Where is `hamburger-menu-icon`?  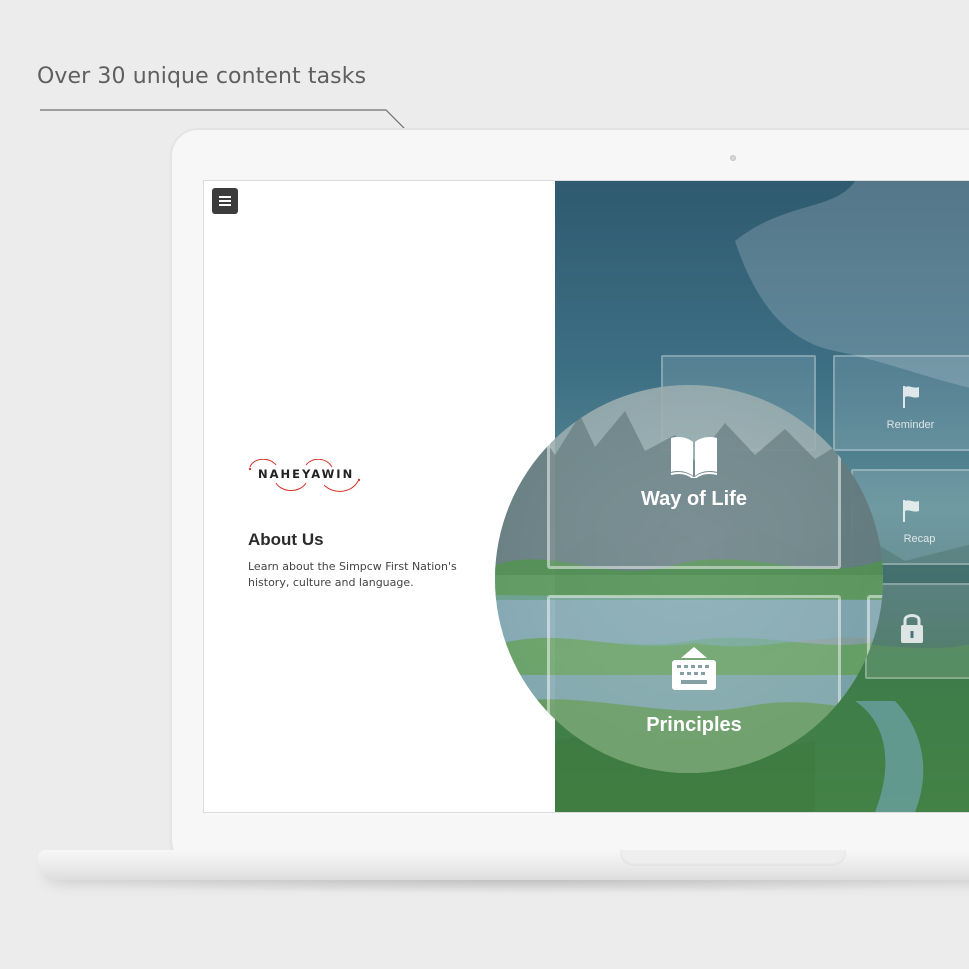
hamburger-menu-icon is located at coordinates (225, 197).